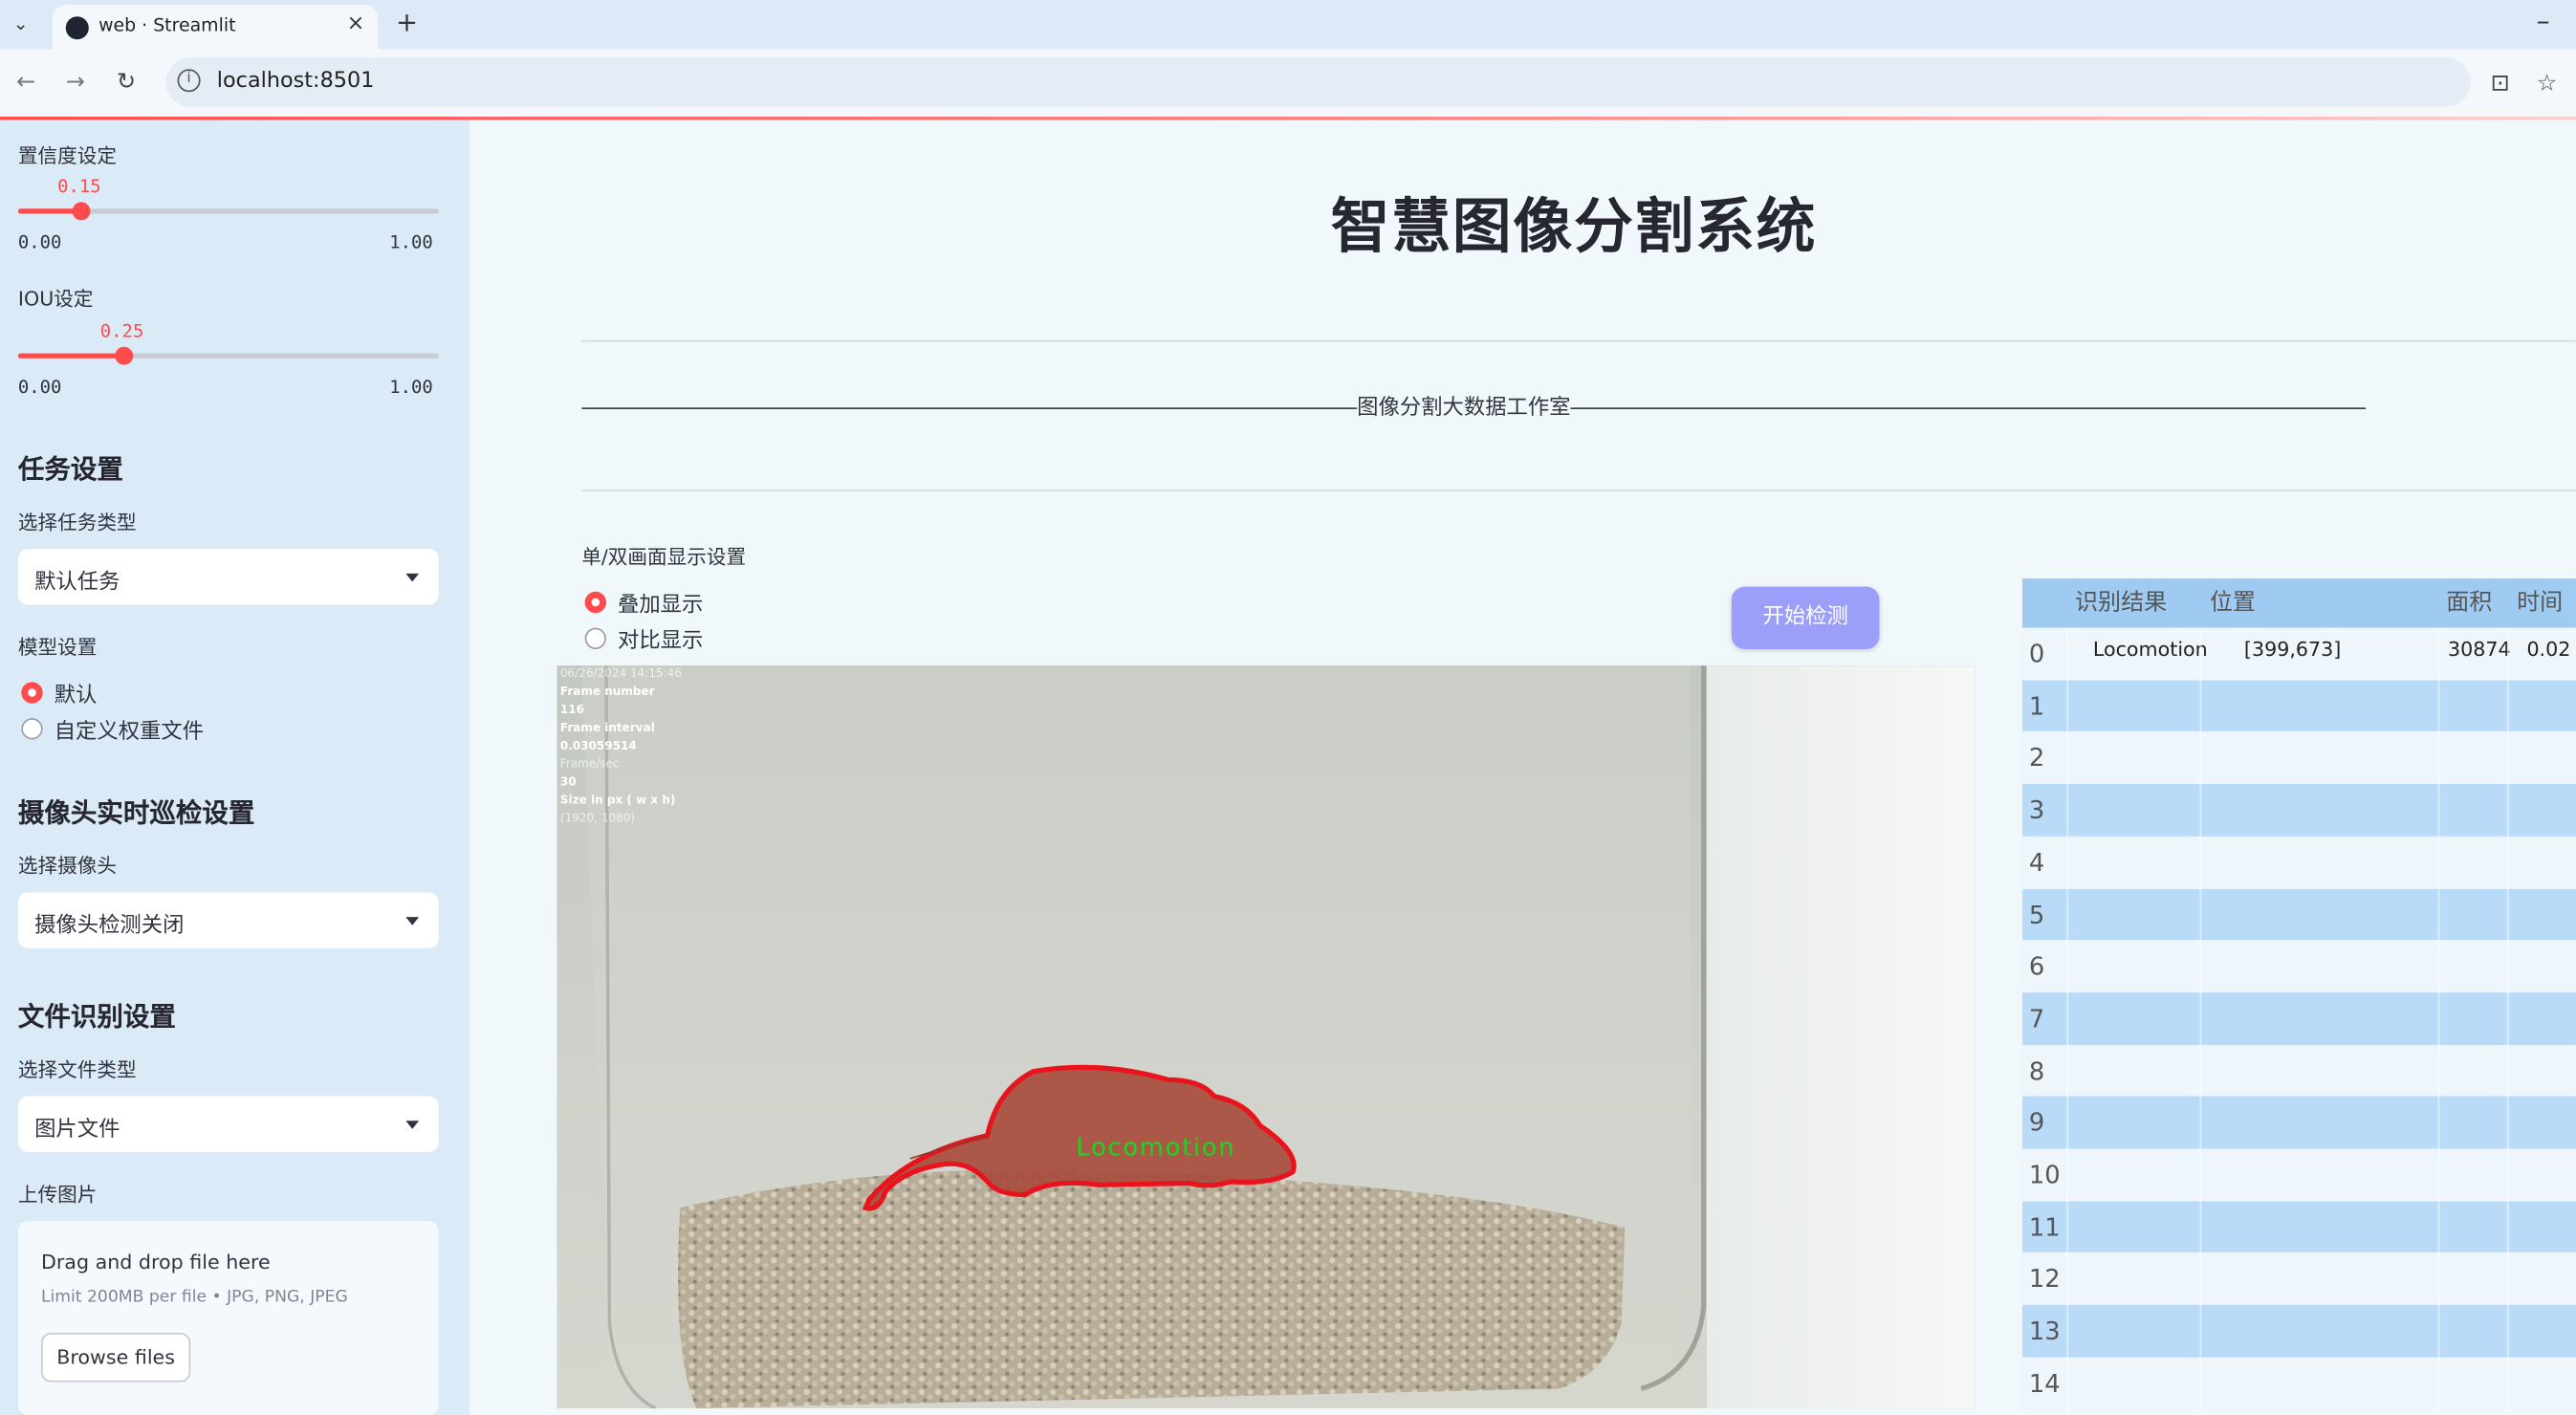 The height and width of the screenshot is (1415, 2576). Describe the element at coordinates (2298, 1331) in the screenshot. I see `table-row: 13` at that location.